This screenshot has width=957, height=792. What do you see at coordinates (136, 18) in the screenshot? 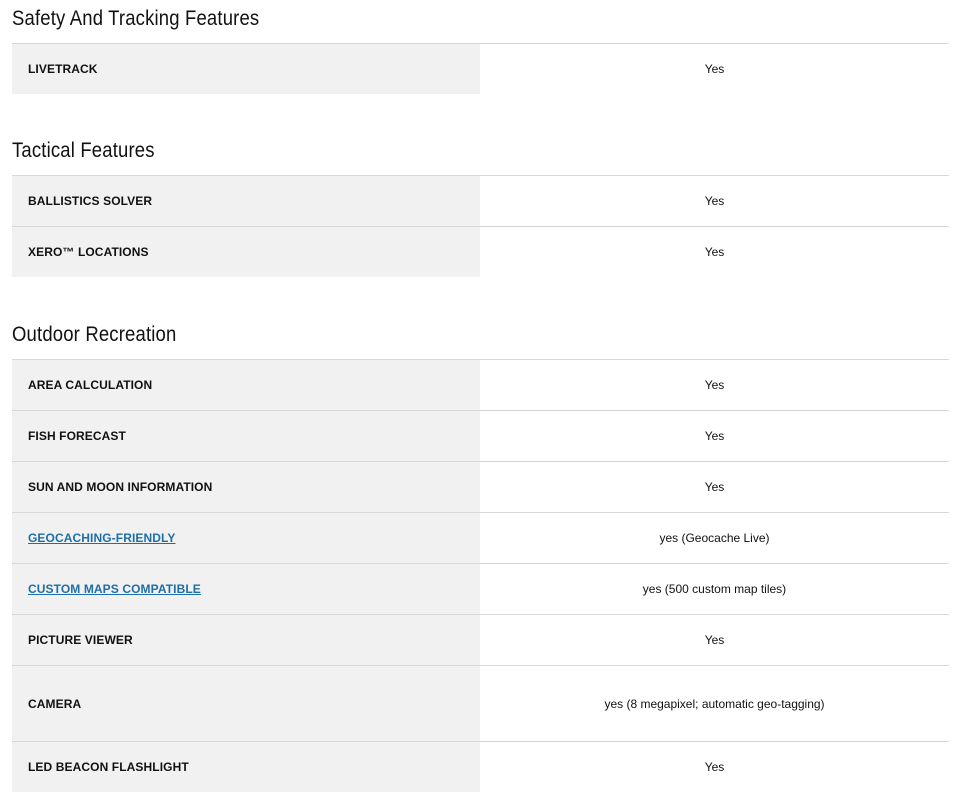
I see `section-title-safety-and-tracking: Safety And Tracking Features` at bounding box center [136, 18].